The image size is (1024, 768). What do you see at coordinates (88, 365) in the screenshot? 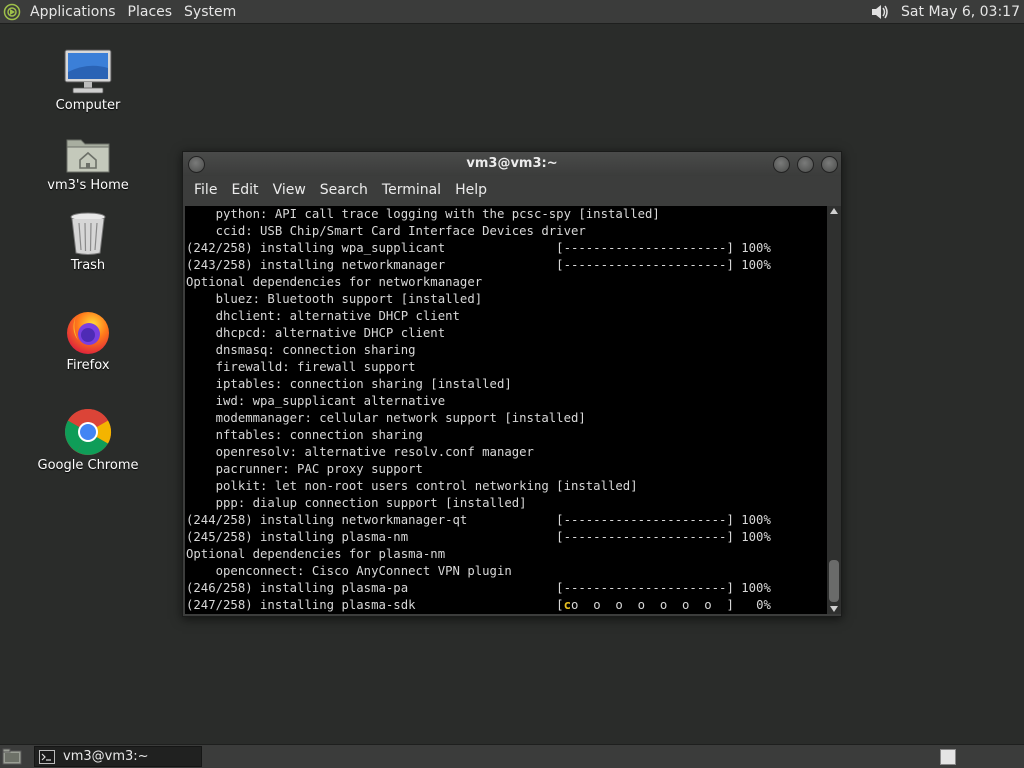
I see `desktop-icon-label: Firefox` at bounding box center [88, 365].